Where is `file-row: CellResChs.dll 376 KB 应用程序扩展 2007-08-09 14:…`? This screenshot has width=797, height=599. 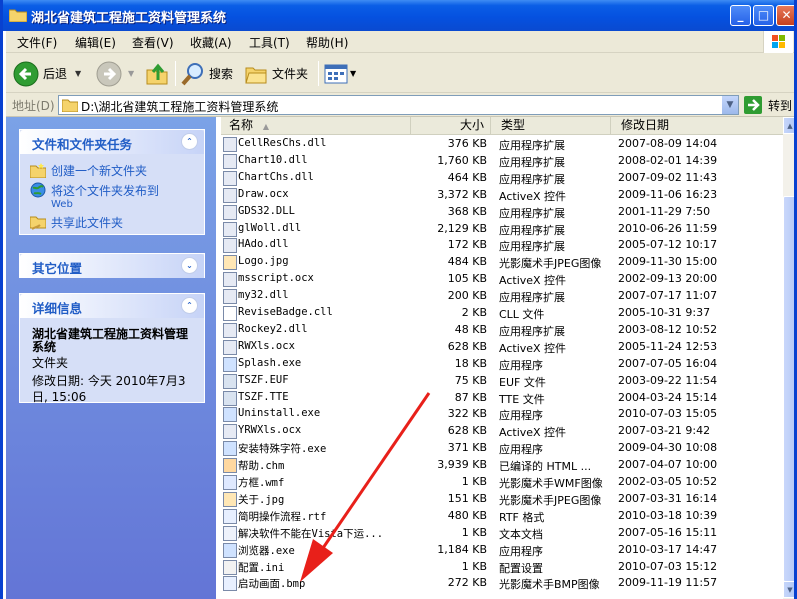
file-row: CellResChs.dll 376 KB 应用程序扩展 2007-08-09 14:… is located at coordinates (502, 144).